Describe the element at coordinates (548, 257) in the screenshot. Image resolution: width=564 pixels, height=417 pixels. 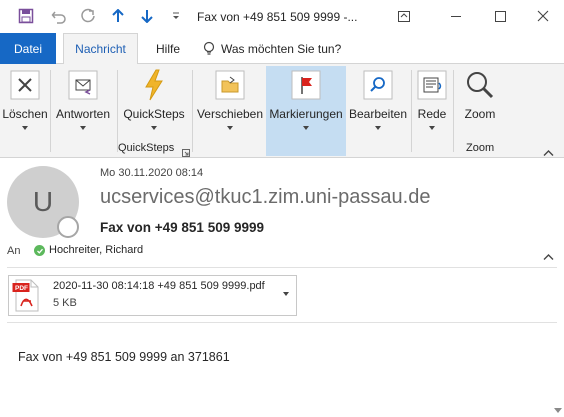
I see `collapse-header-icon` at that location.